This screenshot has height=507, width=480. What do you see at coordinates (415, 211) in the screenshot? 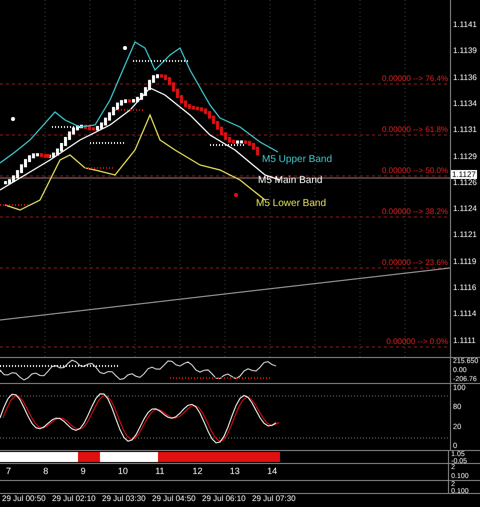
I see `fibonacci-level-label: 0.00000 --> 38.2%` at bounding box center [415, 211].